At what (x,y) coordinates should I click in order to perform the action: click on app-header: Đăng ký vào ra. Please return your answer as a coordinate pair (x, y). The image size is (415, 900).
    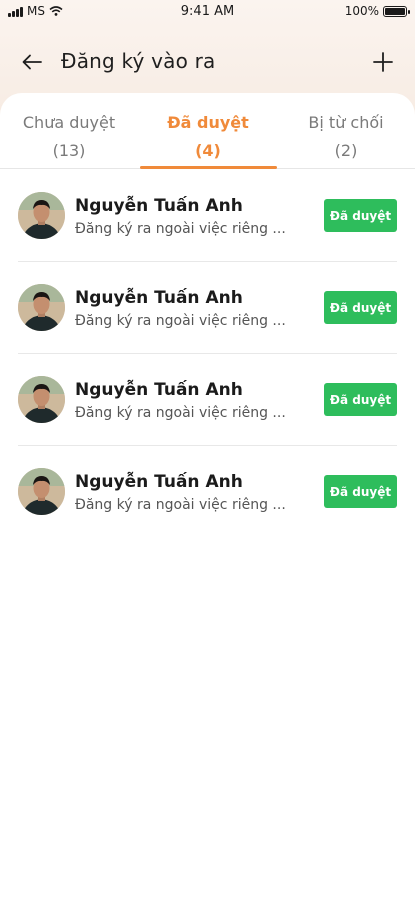
    Looking at the image, I should click on (207, 62).